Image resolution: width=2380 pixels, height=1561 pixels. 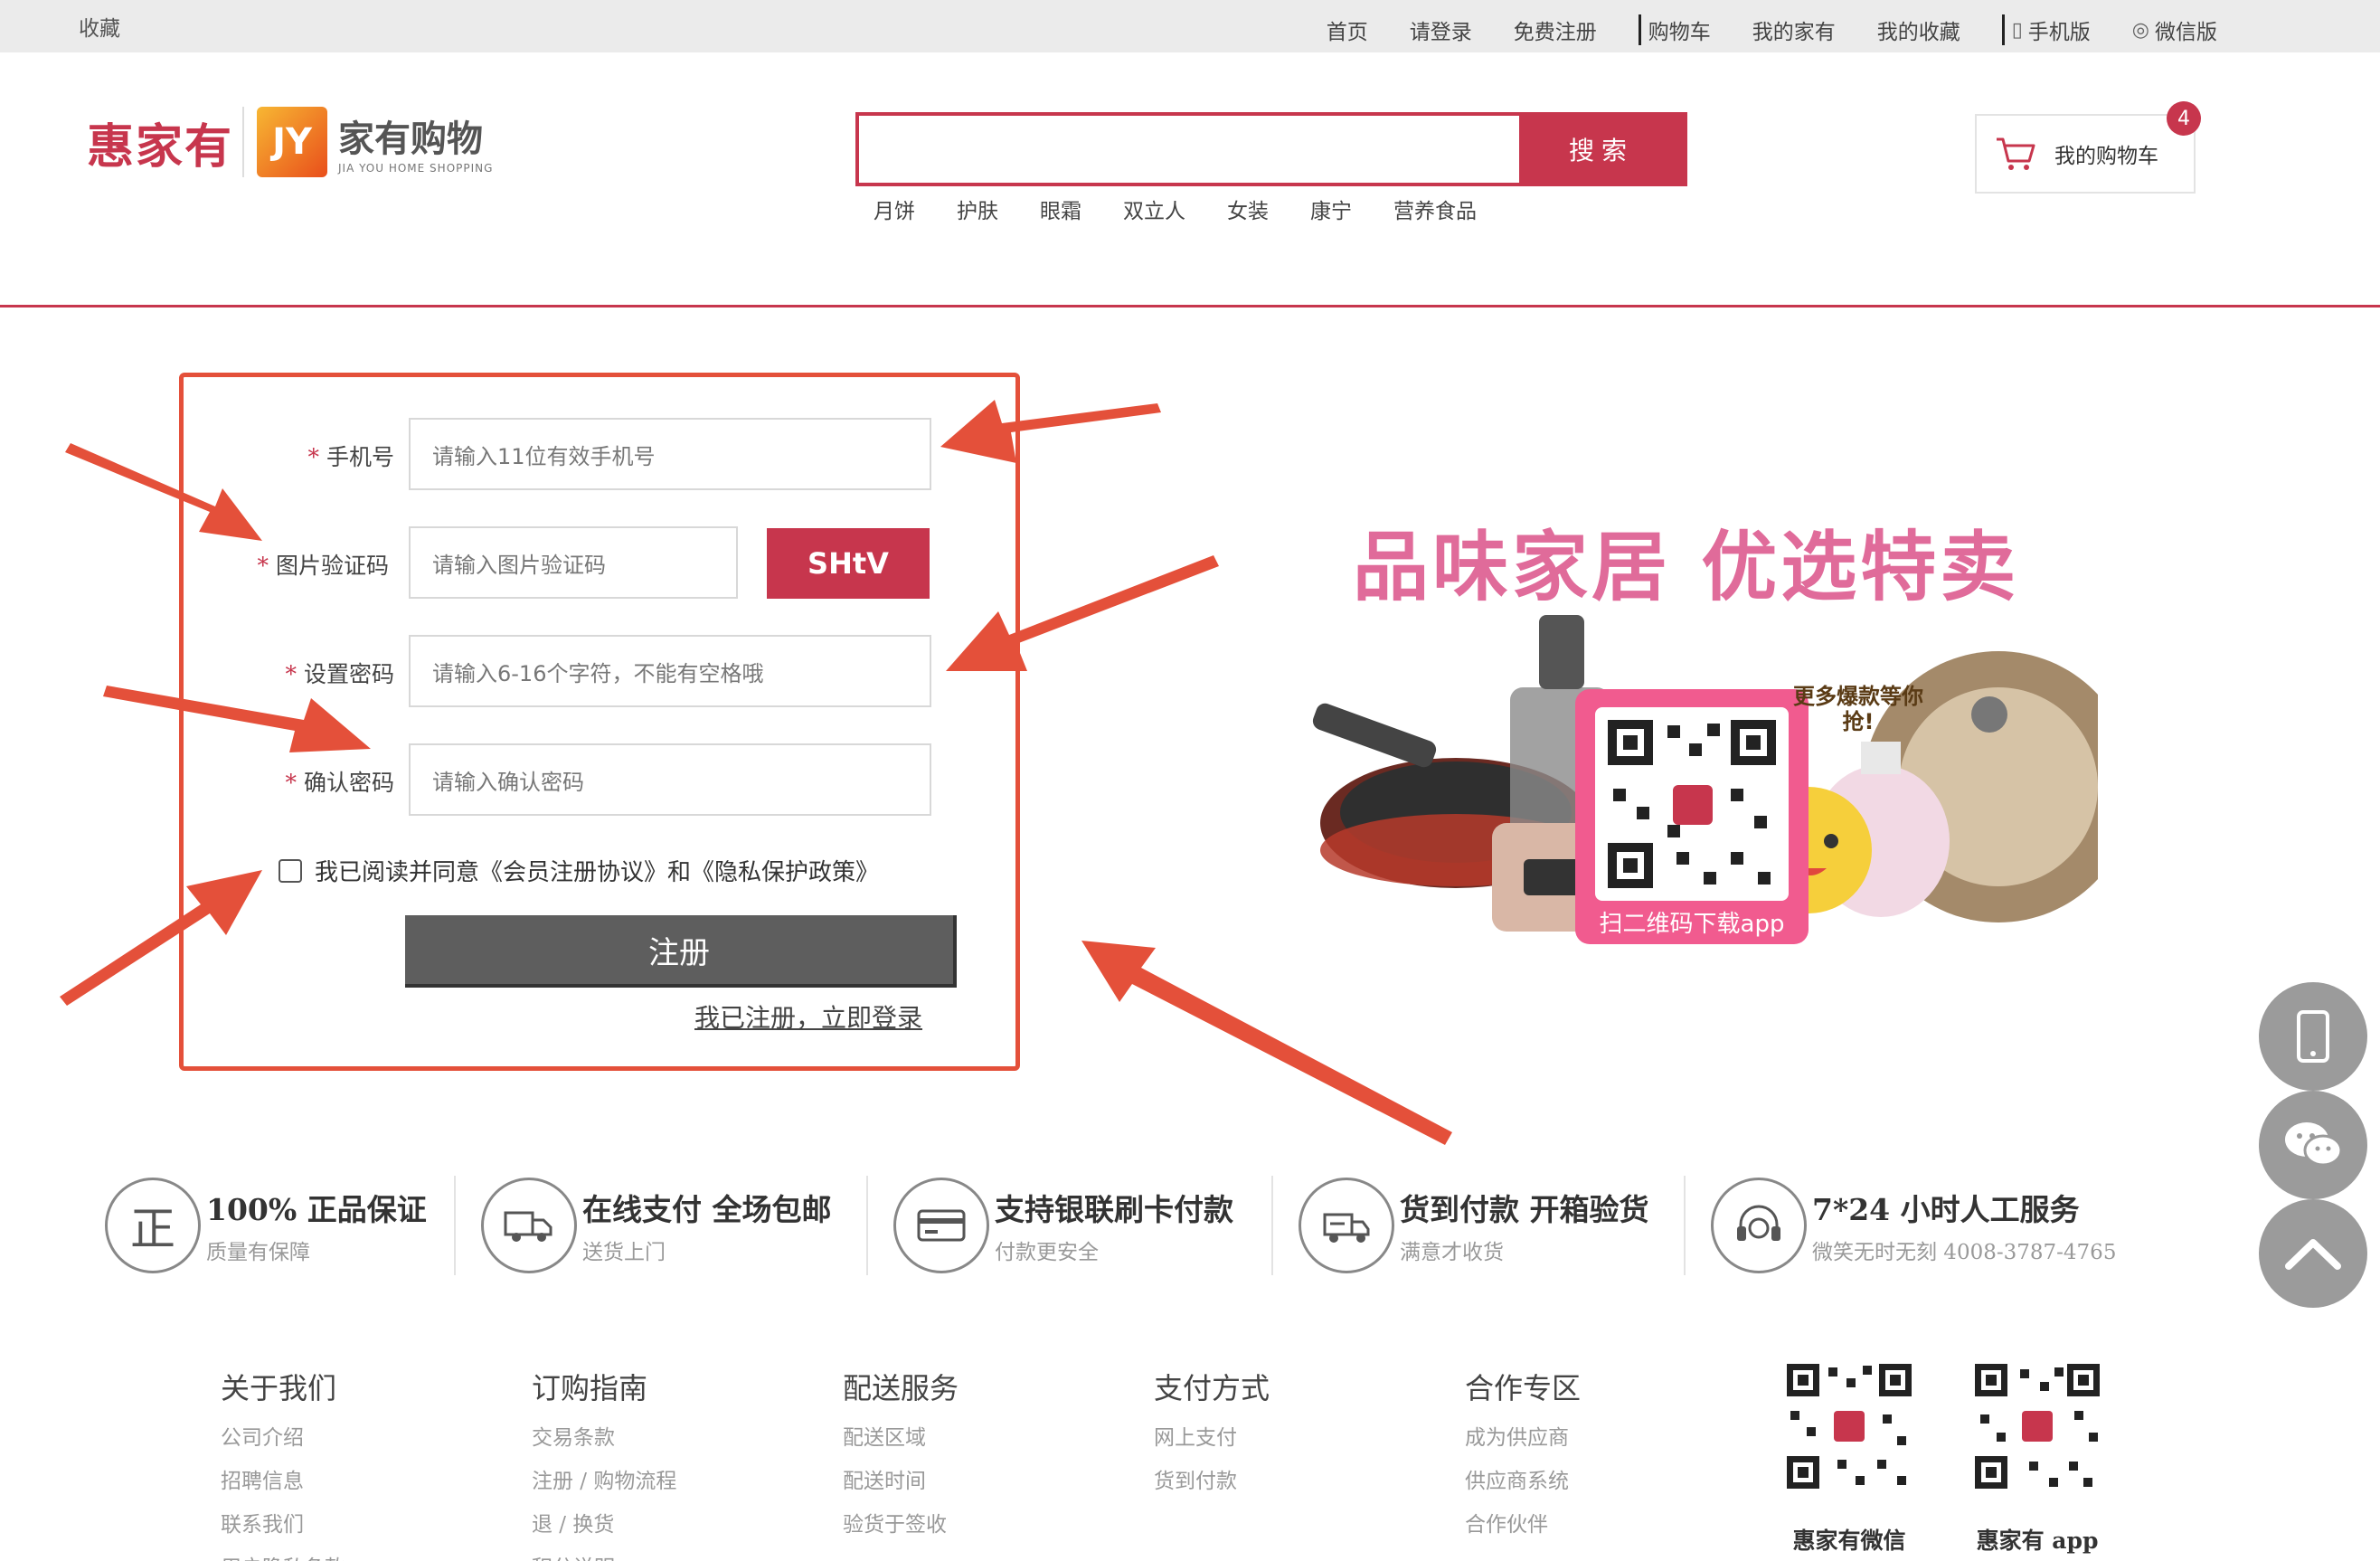 I want to click on cart-link: 购物车, so click(x=1675, y=29).